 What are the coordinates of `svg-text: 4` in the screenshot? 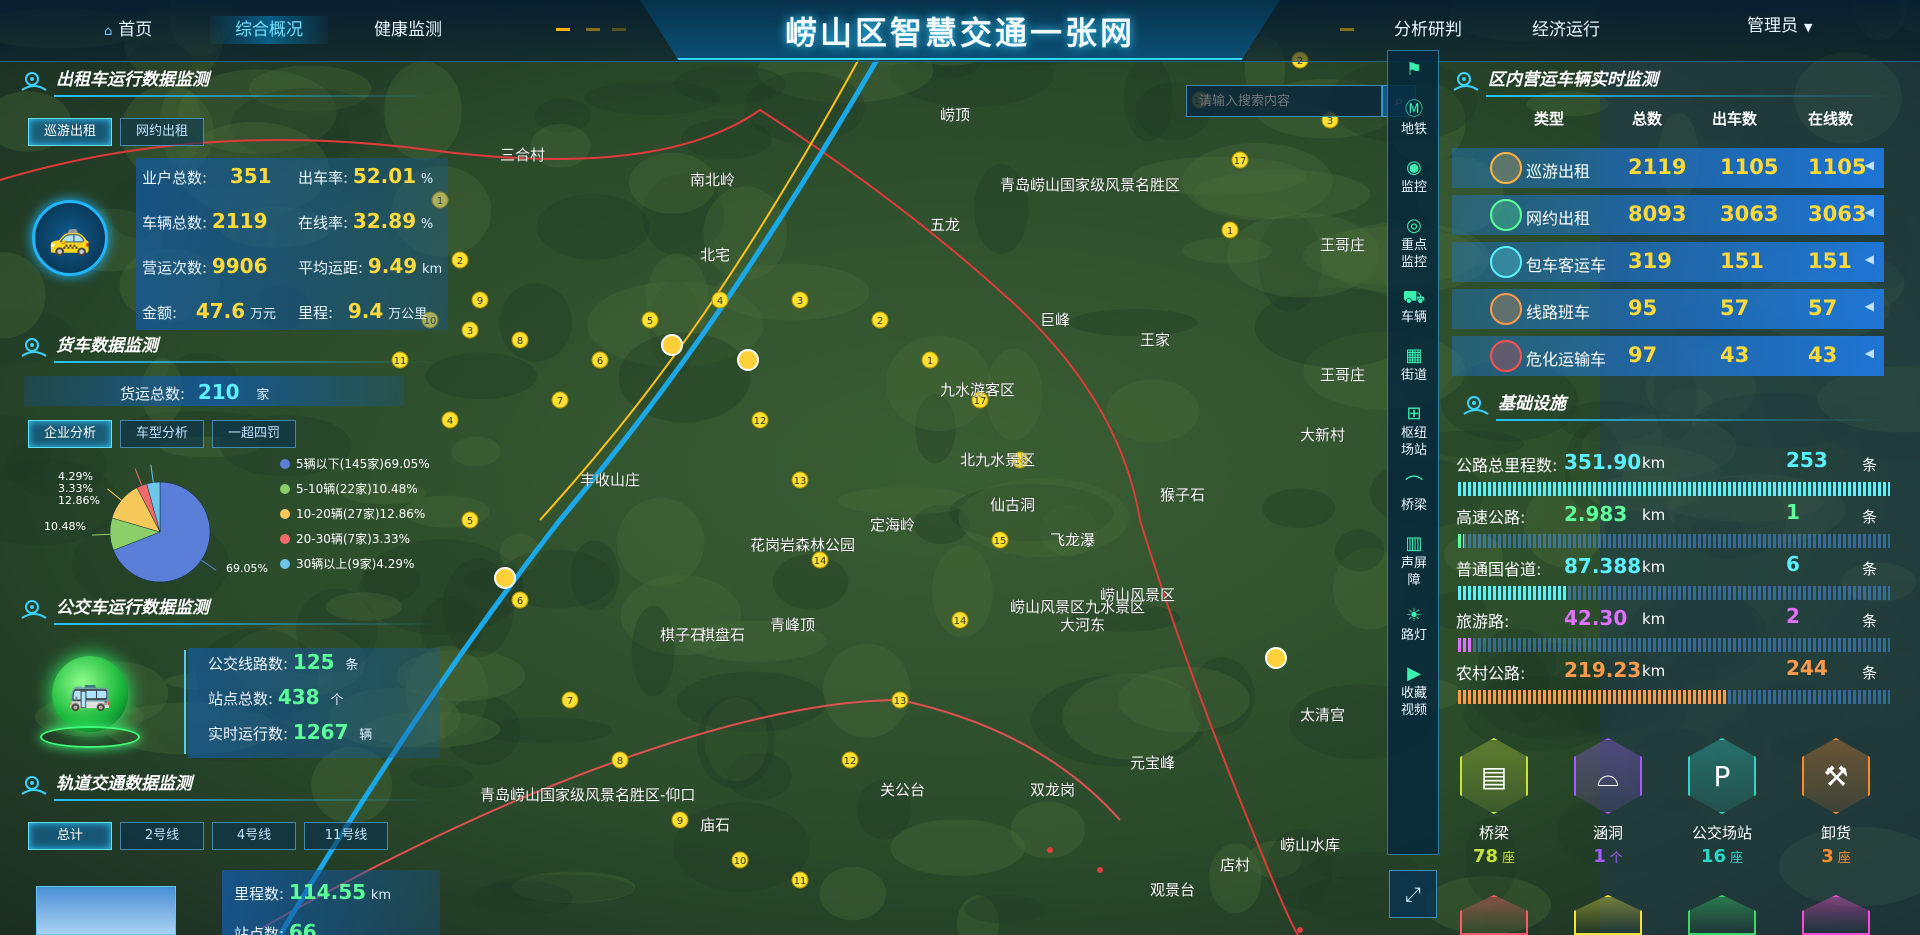 It's located at (720, 301).